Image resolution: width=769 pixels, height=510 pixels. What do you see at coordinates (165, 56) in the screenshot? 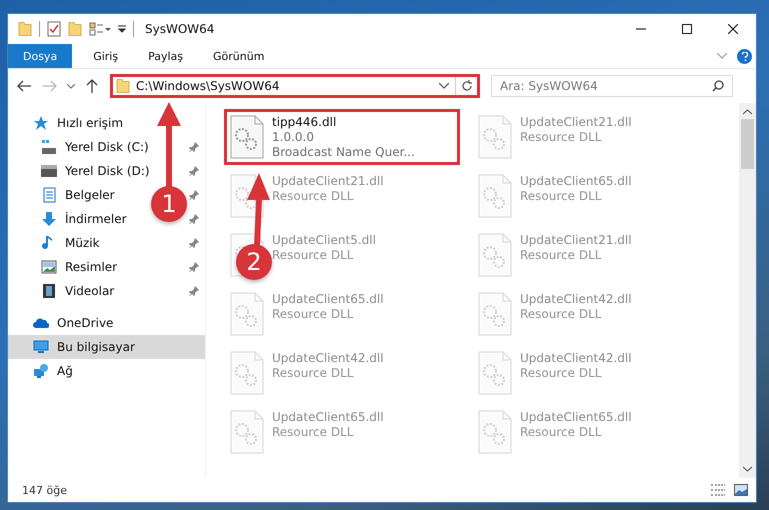
I see `ribbon-tab: Paylaş` at bounding box center [165, 56].